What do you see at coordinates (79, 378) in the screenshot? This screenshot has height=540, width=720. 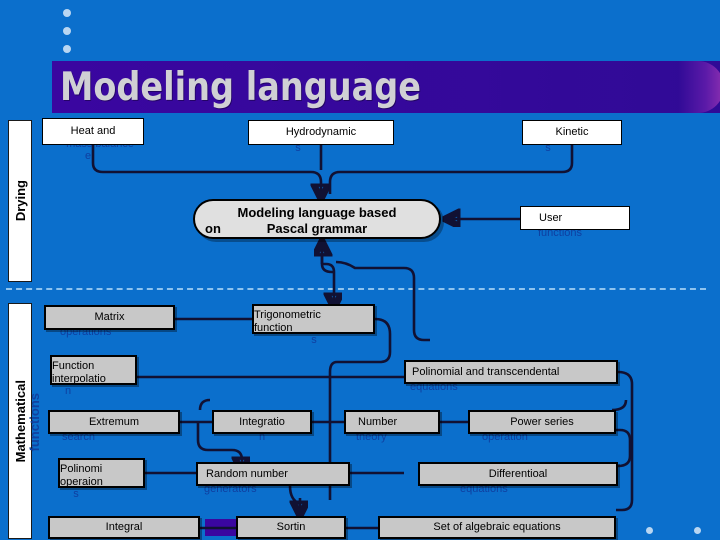 I see `box-function-interpolation-label2: interpolatio` at bounding box center [79, 378].